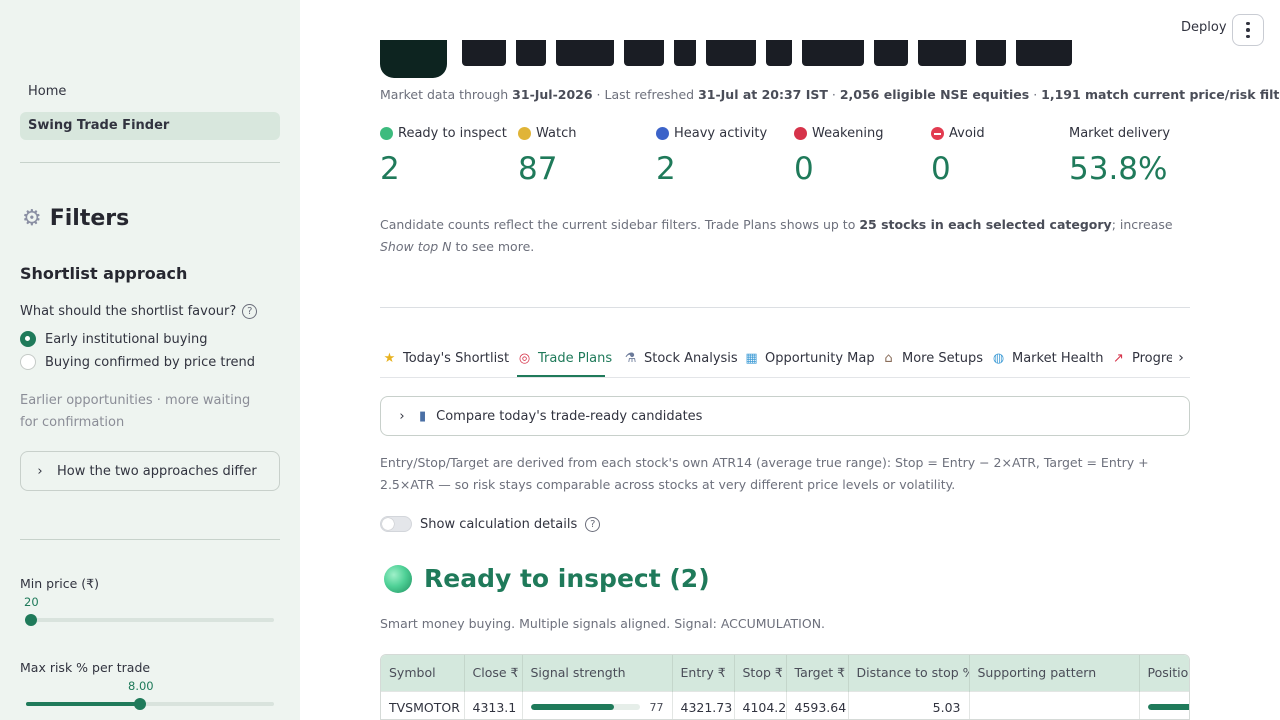 This screenshot has width=1280, height=720. Describe the element at coordinates (150, 471) in the screenshot. I see `approach-expander: › How the two approaches differ` at that location.